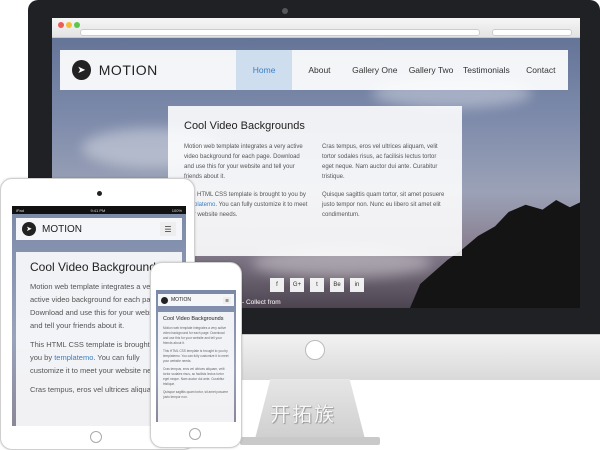 The height and width of the screenshot is (450, 600). I want to click on behance-icon: Be, so click(337, 285).